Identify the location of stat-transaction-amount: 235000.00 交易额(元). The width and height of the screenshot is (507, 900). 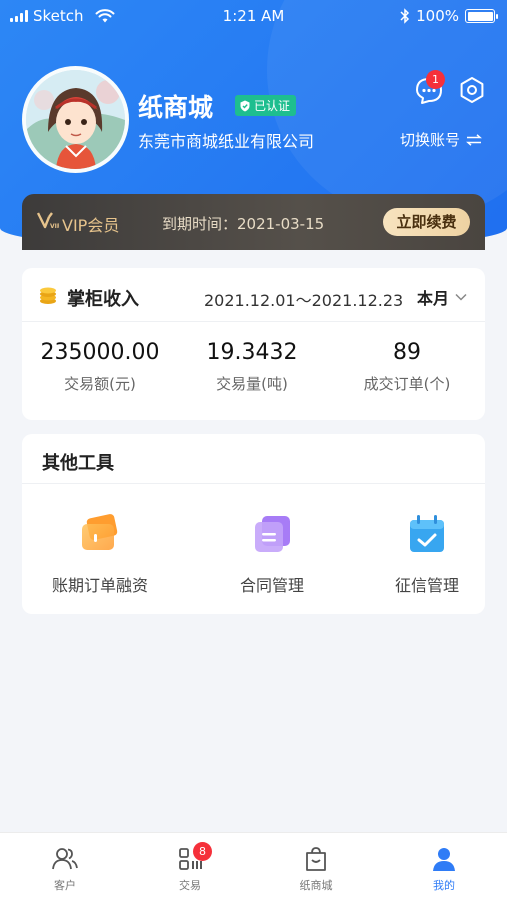
(100, 367).